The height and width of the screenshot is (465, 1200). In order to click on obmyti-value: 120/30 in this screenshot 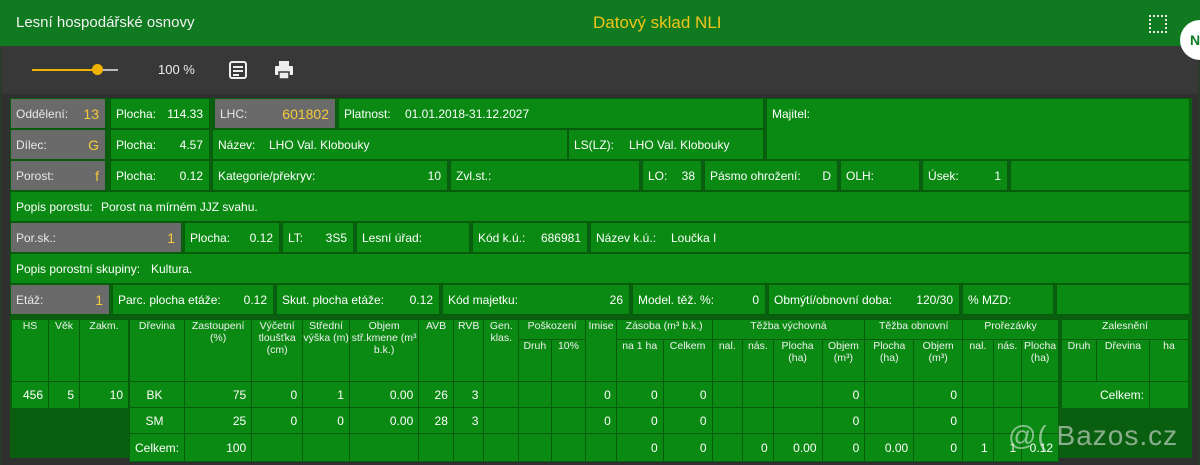, I will do `click(934, 299)`.